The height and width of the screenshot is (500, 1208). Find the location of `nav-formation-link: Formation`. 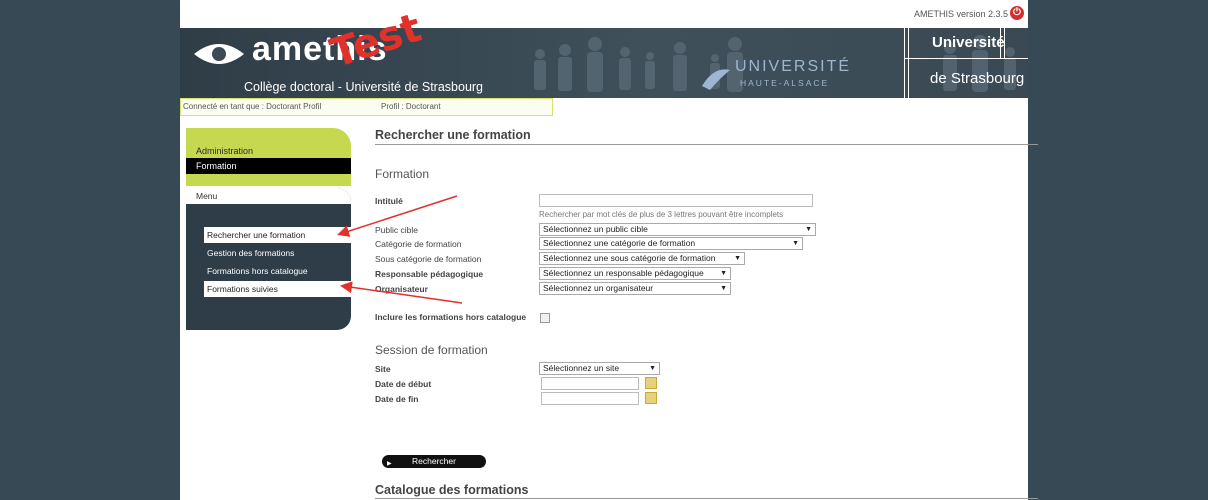

nav-formation-link: Formation is located at coordinates (268, 166).